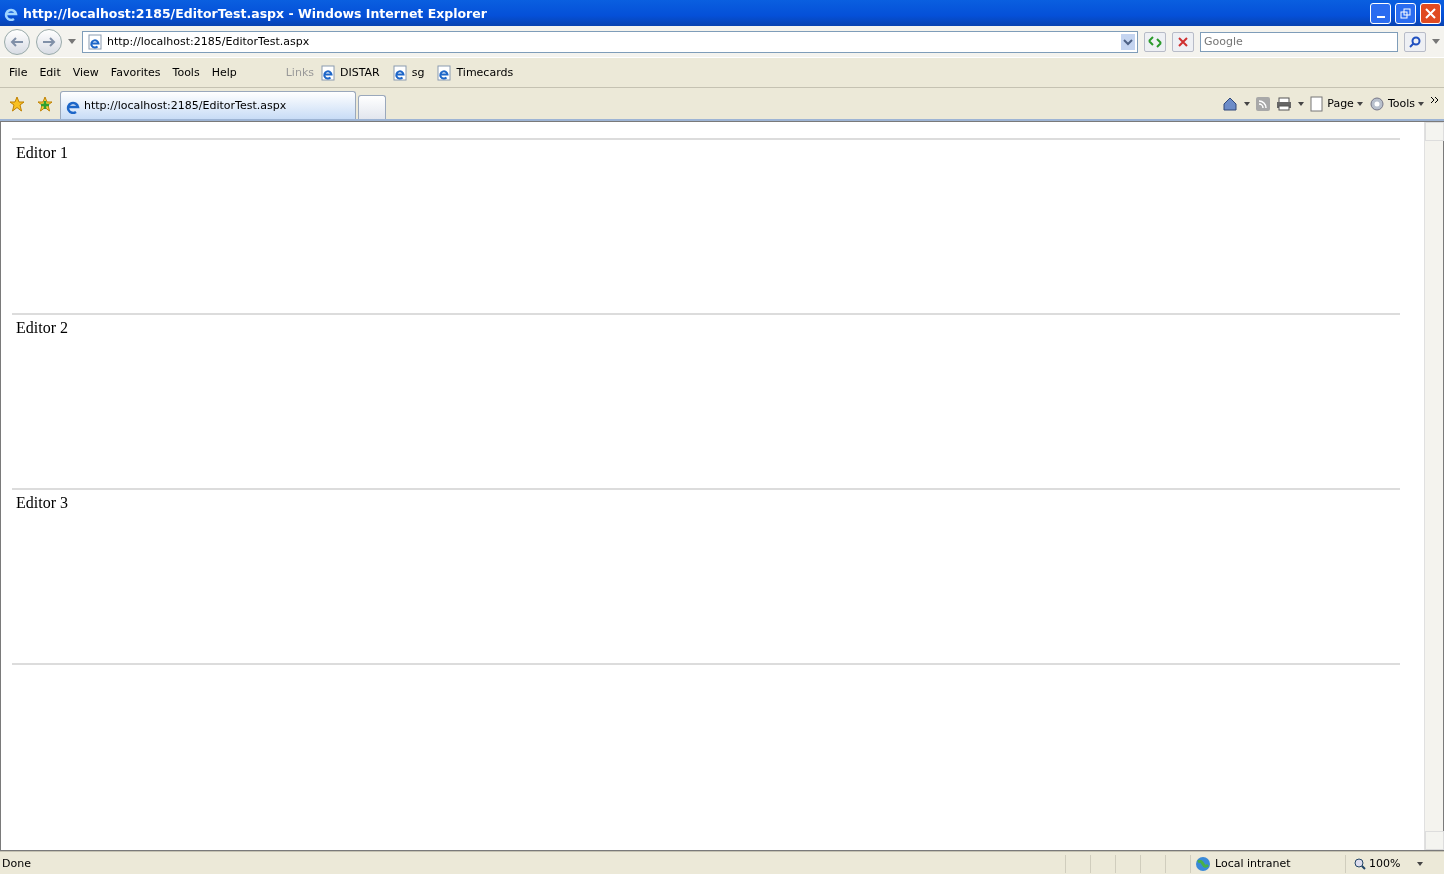 This screenshot has height=874, width=1444. Describe the element at coordinates (1253, 863) in the screenshot. I see `security-zone: Local intranet` at that location.